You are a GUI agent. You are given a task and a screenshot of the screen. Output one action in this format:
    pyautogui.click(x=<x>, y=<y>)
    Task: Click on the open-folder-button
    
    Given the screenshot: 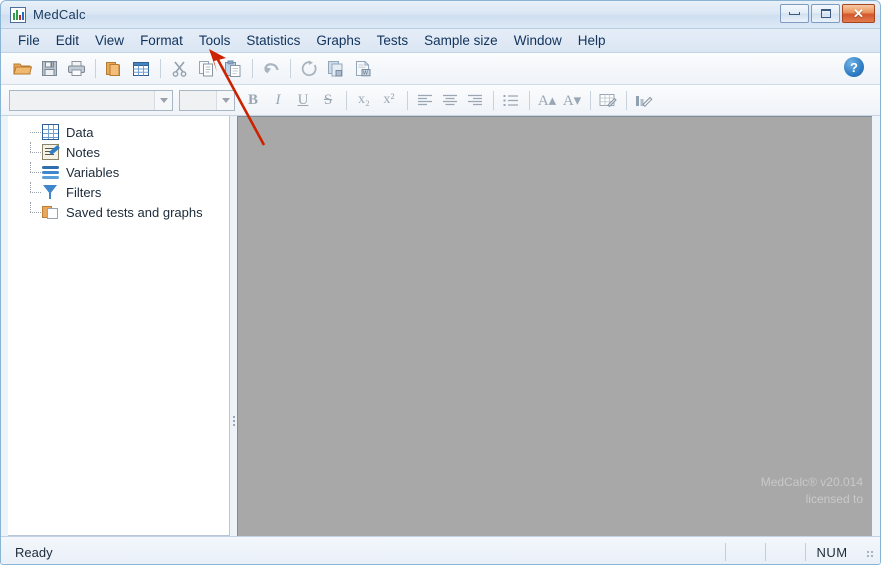 What is the action you would take?
    pyautogui.click(x=22, y=69)
    